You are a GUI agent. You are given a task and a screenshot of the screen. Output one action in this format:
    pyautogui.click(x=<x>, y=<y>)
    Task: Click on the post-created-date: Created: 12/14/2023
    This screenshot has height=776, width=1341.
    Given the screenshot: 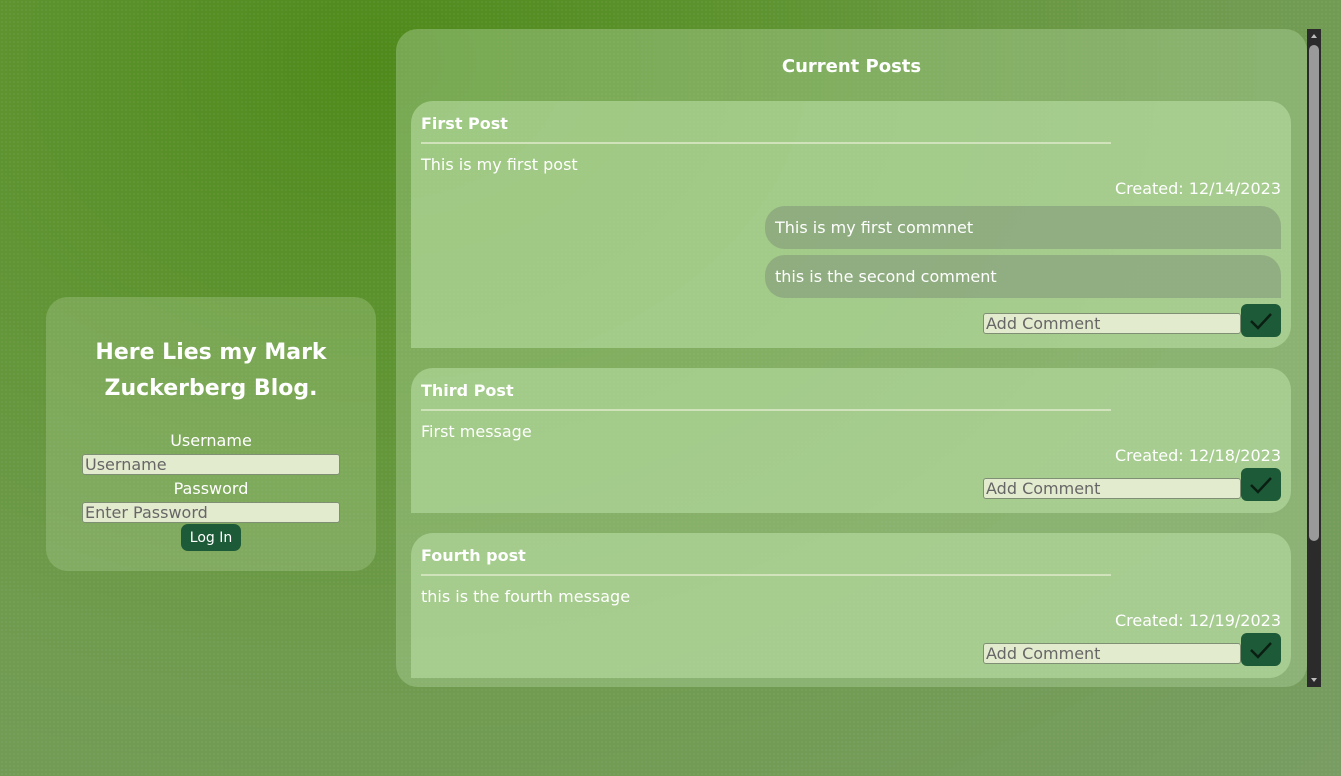 What is the action you would take?
    pyautogui.click(x=1197, y=188)
    